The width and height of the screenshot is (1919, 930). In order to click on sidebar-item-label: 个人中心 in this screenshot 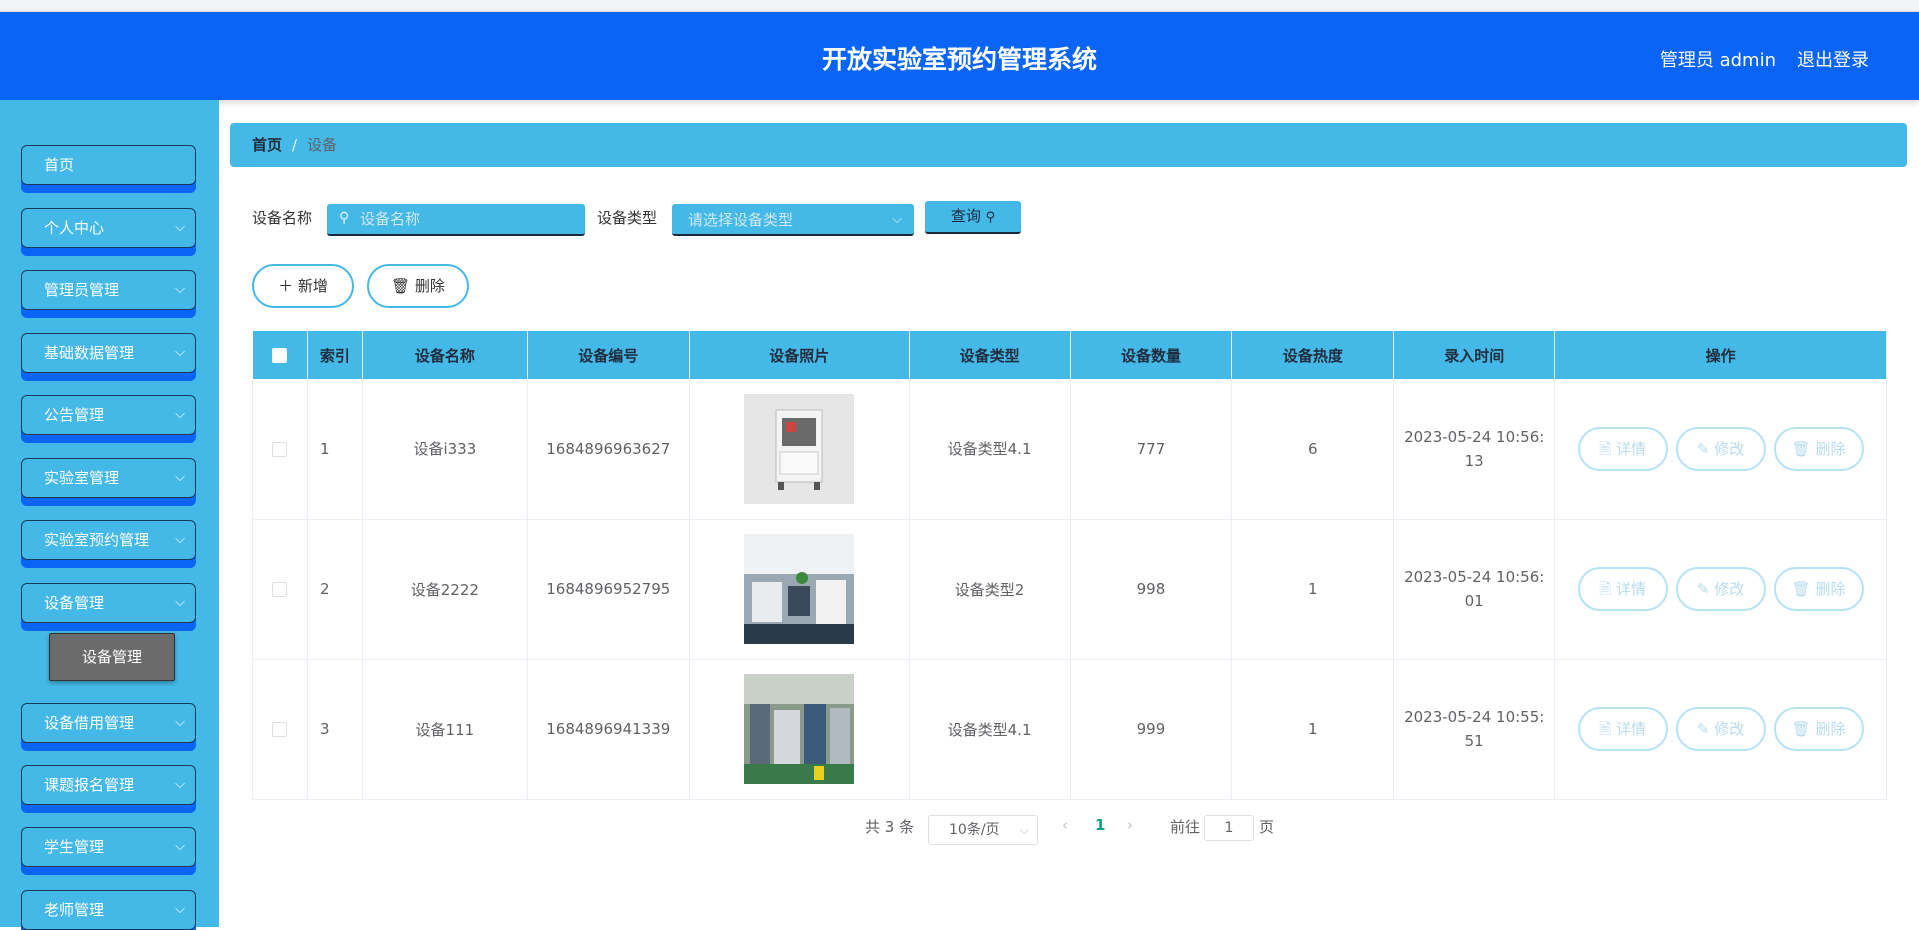, I will do `click(74, 228)`.